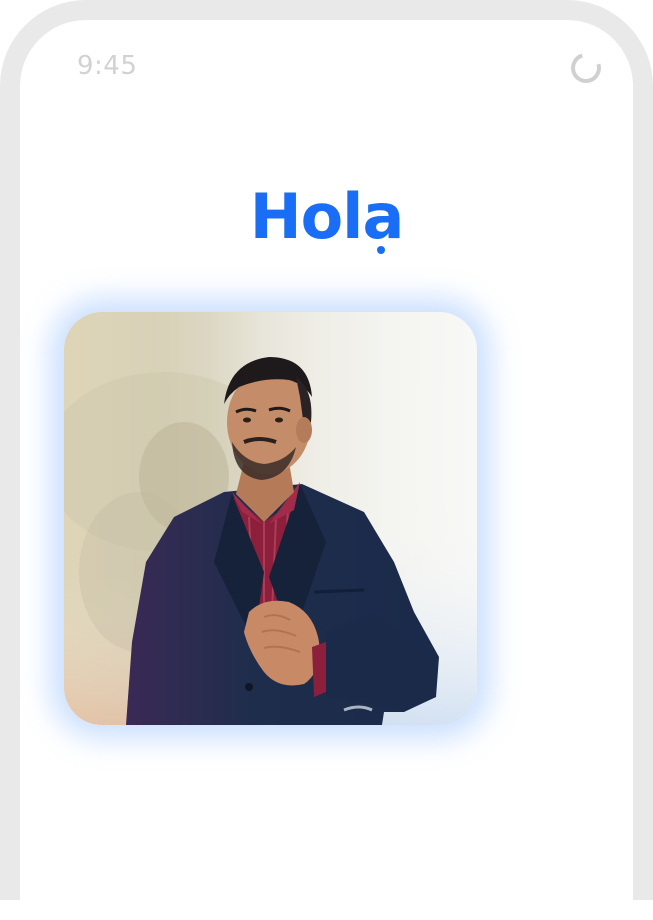  Describe the element at coordinates (586, 68) in the screenshot. I see `loading-ring-icon` at that location.